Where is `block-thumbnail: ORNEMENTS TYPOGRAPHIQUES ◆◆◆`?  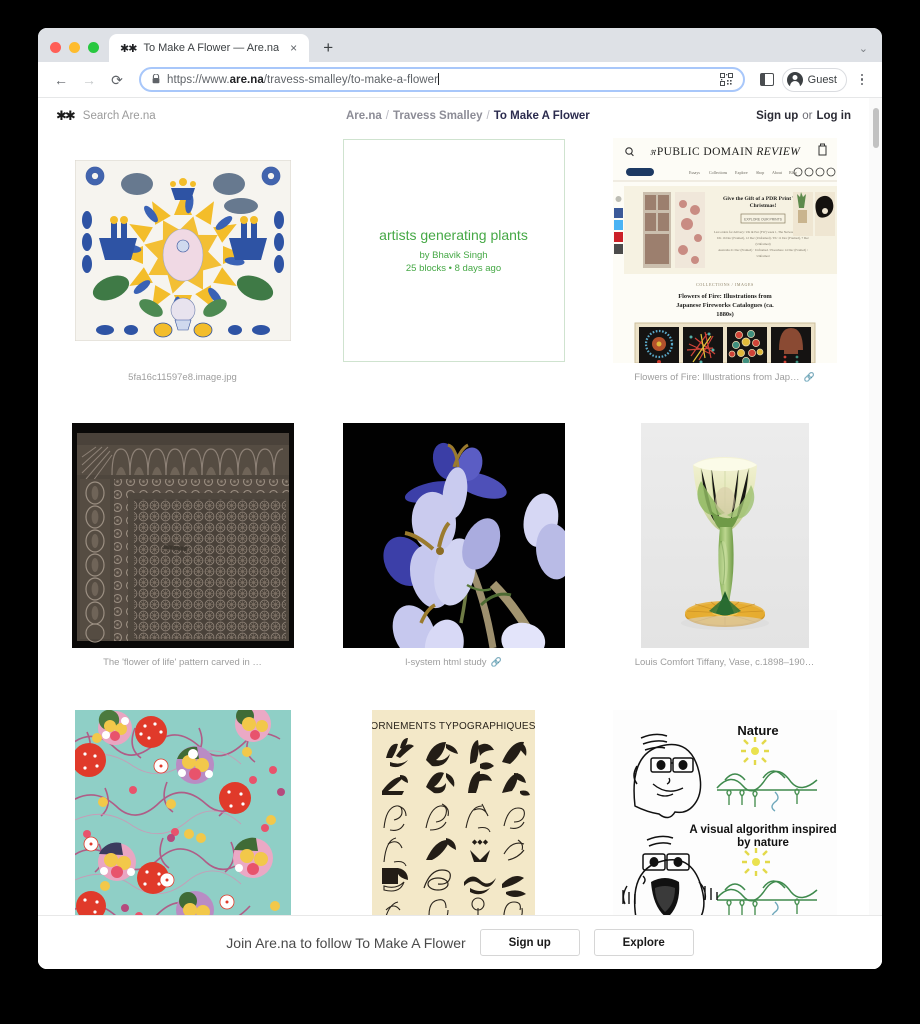 block-thumbnail: ORNEMENTS TYPOGRAPHIQUES ◆◆◆ is located at coordinates (453, 820).